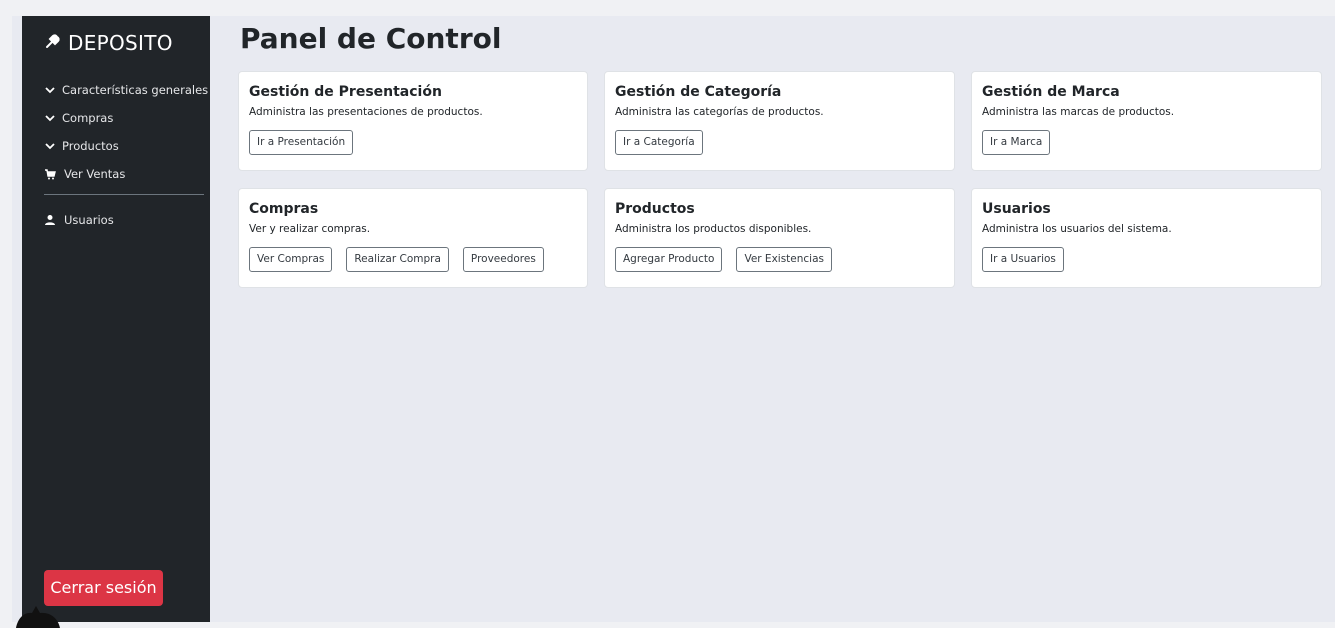 This screenshot has height=628, width=1335. What do you see at coordinates (124, 118) in the screenshot?
I see `sidebar-item-compras: Compras` at bounding box center [124, 118].